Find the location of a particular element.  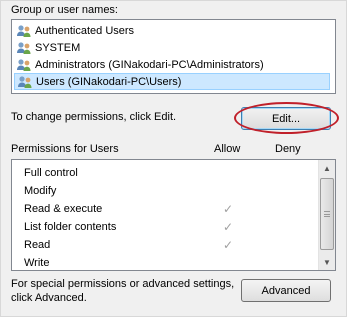

change-permissions-text: To change permissions, click Edit. is located at coordinates (94, 117).